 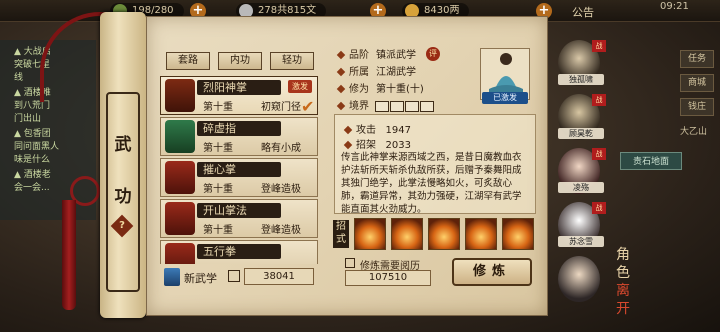 I want to click on skill-name: 碎虚指, so click(x=239, y=128).